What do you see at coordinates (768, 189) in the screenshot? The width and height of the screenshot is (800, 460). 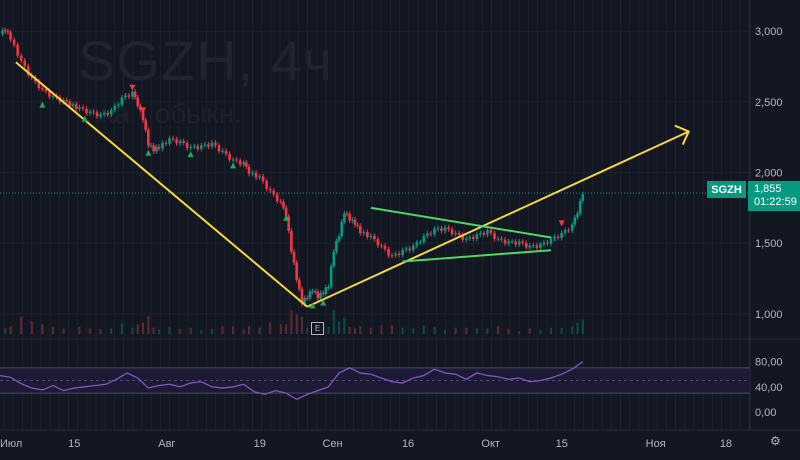 I see `last-price-value: 1,855` at bounding box center [768, 189].